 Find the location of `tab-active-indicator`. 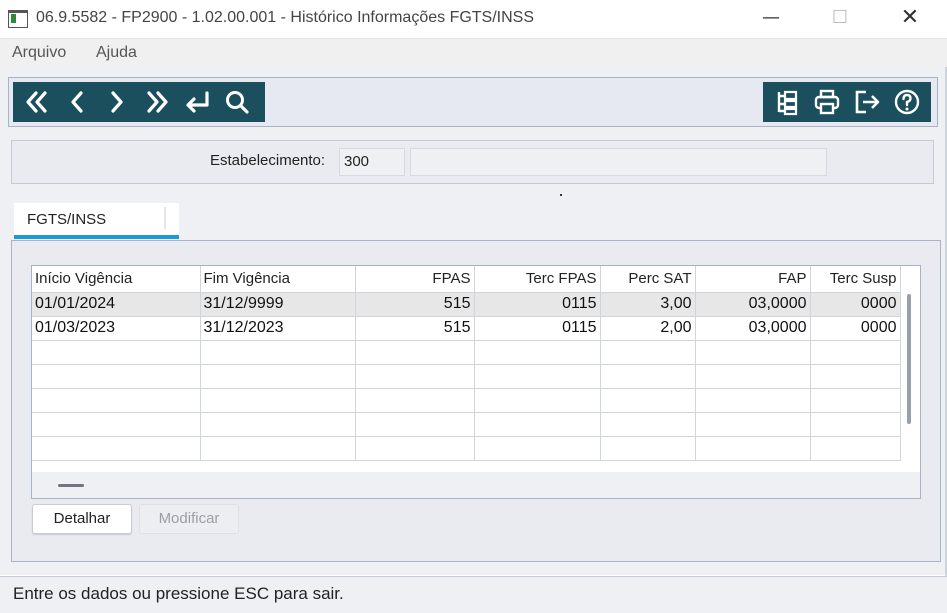

tab-active-indicator is located at coordinates (96, 237).